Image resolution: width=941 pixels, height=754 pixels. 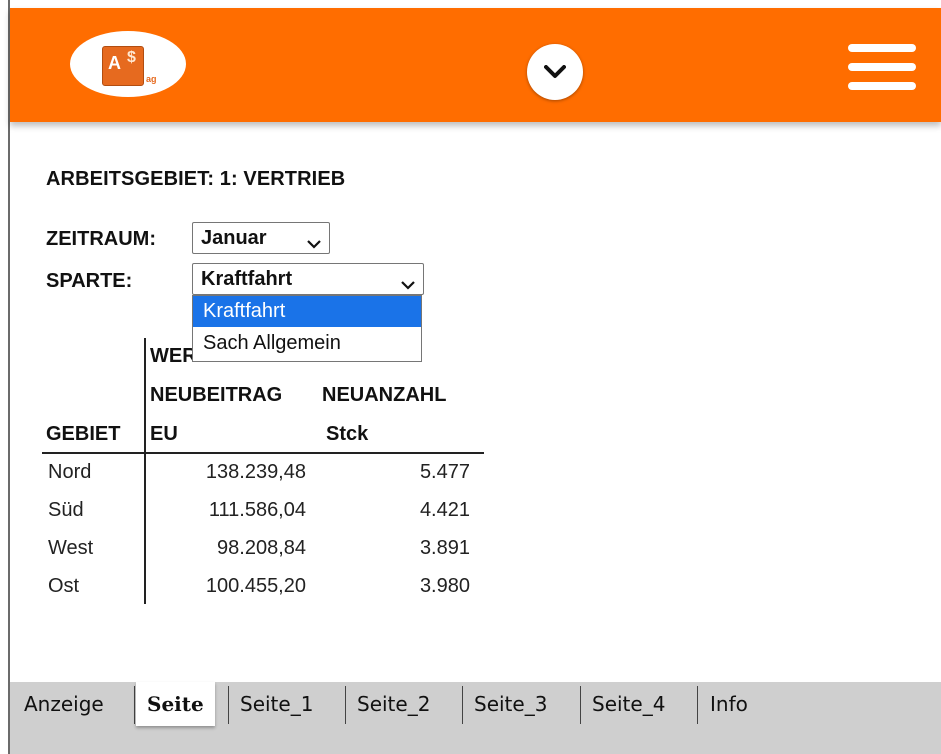 What do you see at coordinates (164, 434) in the screenshot?
I see `column-unit-neubeitrag: EU` at bounding box center [164, 434].